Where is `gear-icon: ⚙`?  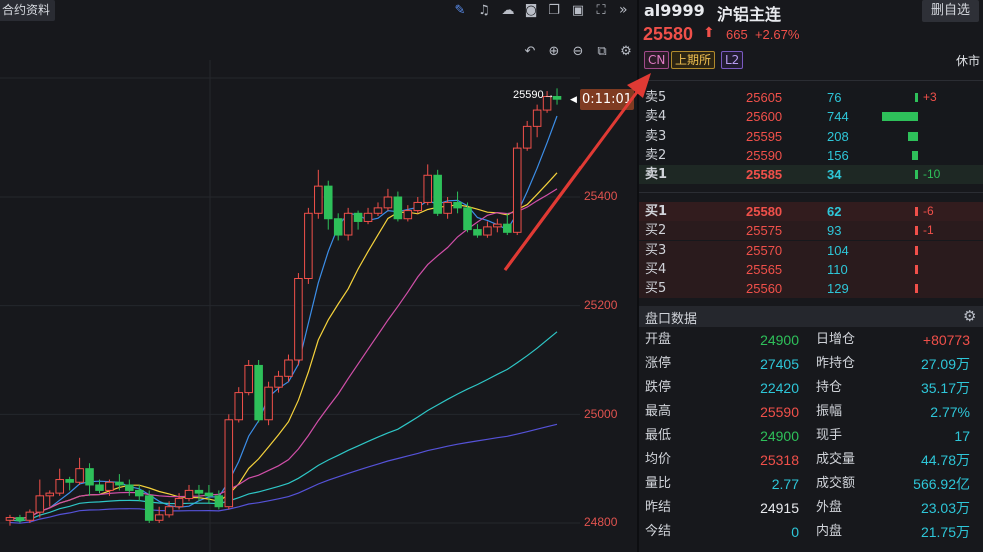 gear-icon: ⚙ is located at coordinates (969, 316).